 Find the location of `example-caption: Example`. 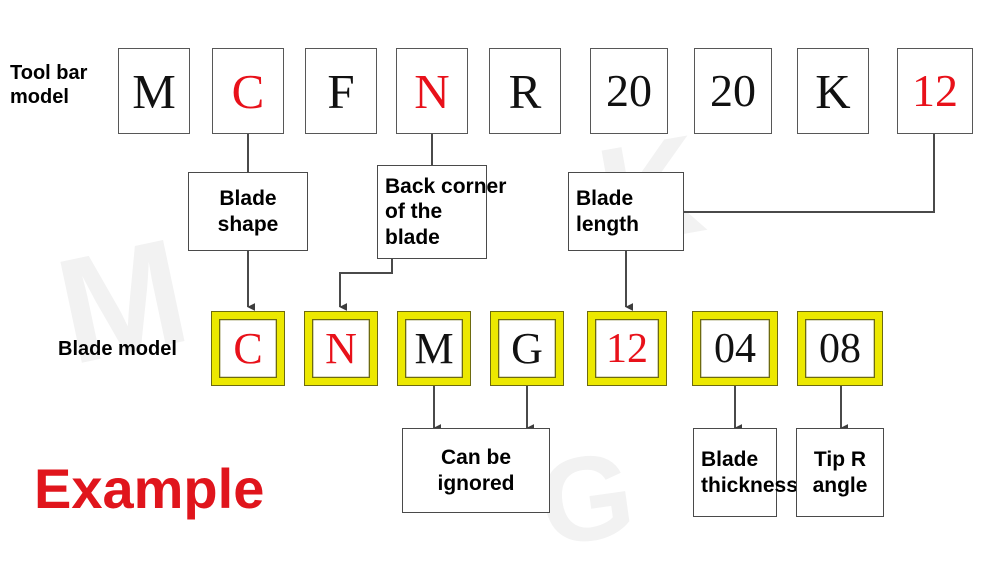

example-caption: Example is located at coordinates (149, 488).